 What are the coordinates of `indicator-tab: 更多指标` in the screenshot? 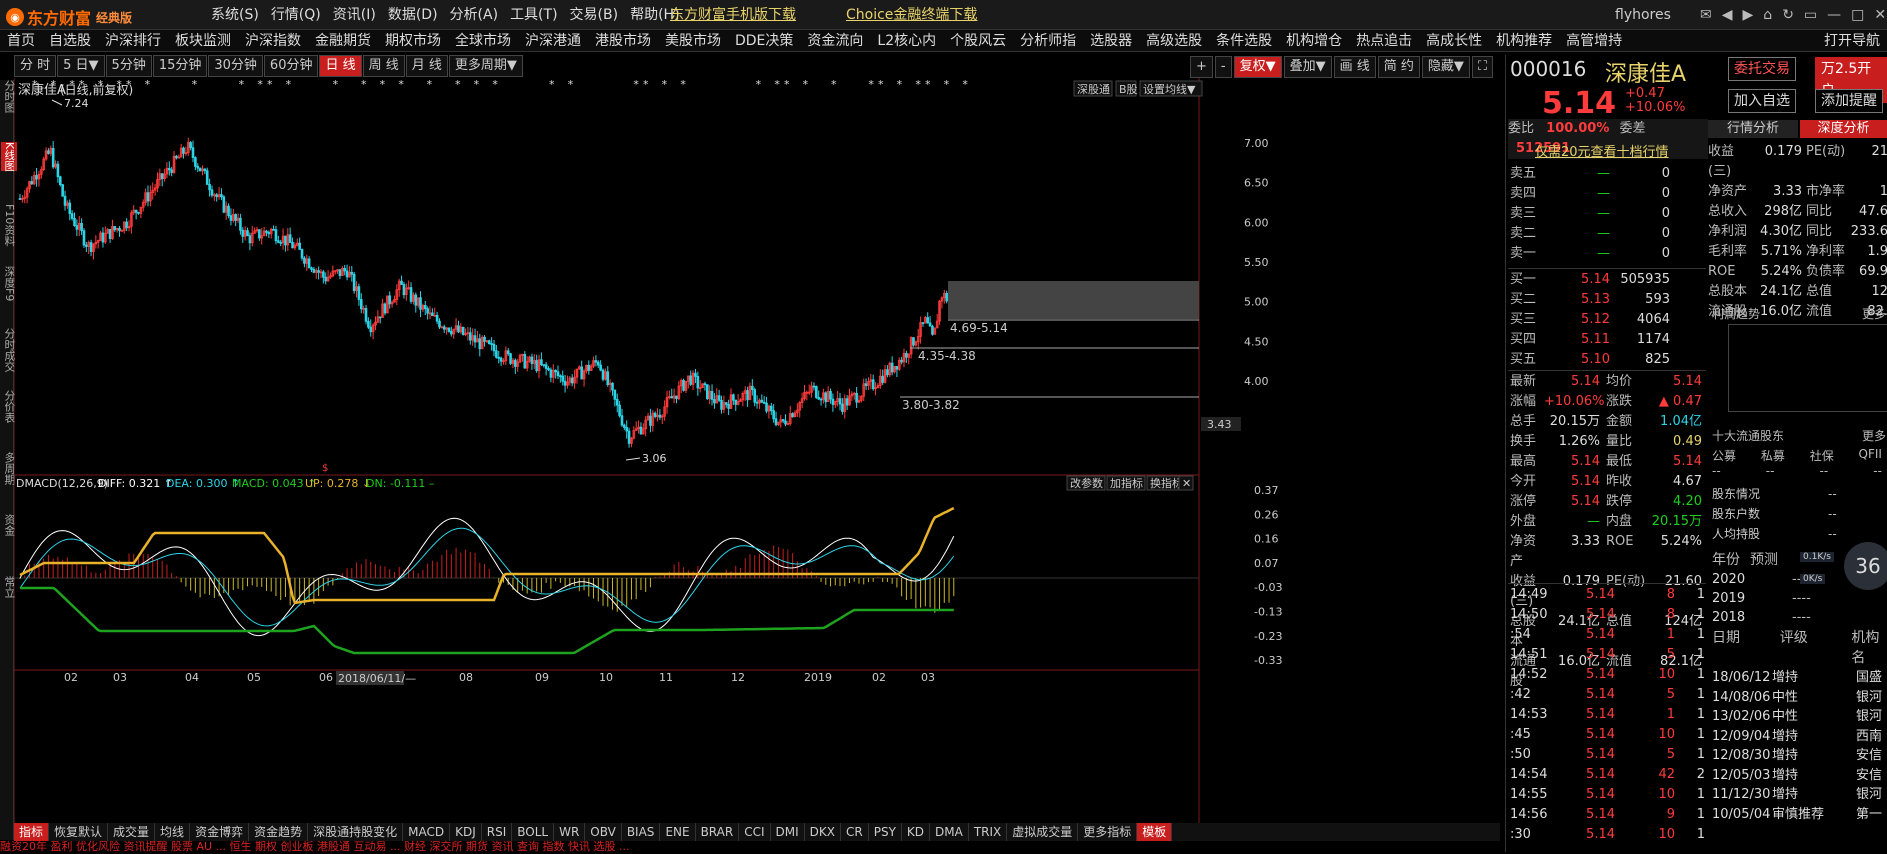 It's located at (1108, 832).